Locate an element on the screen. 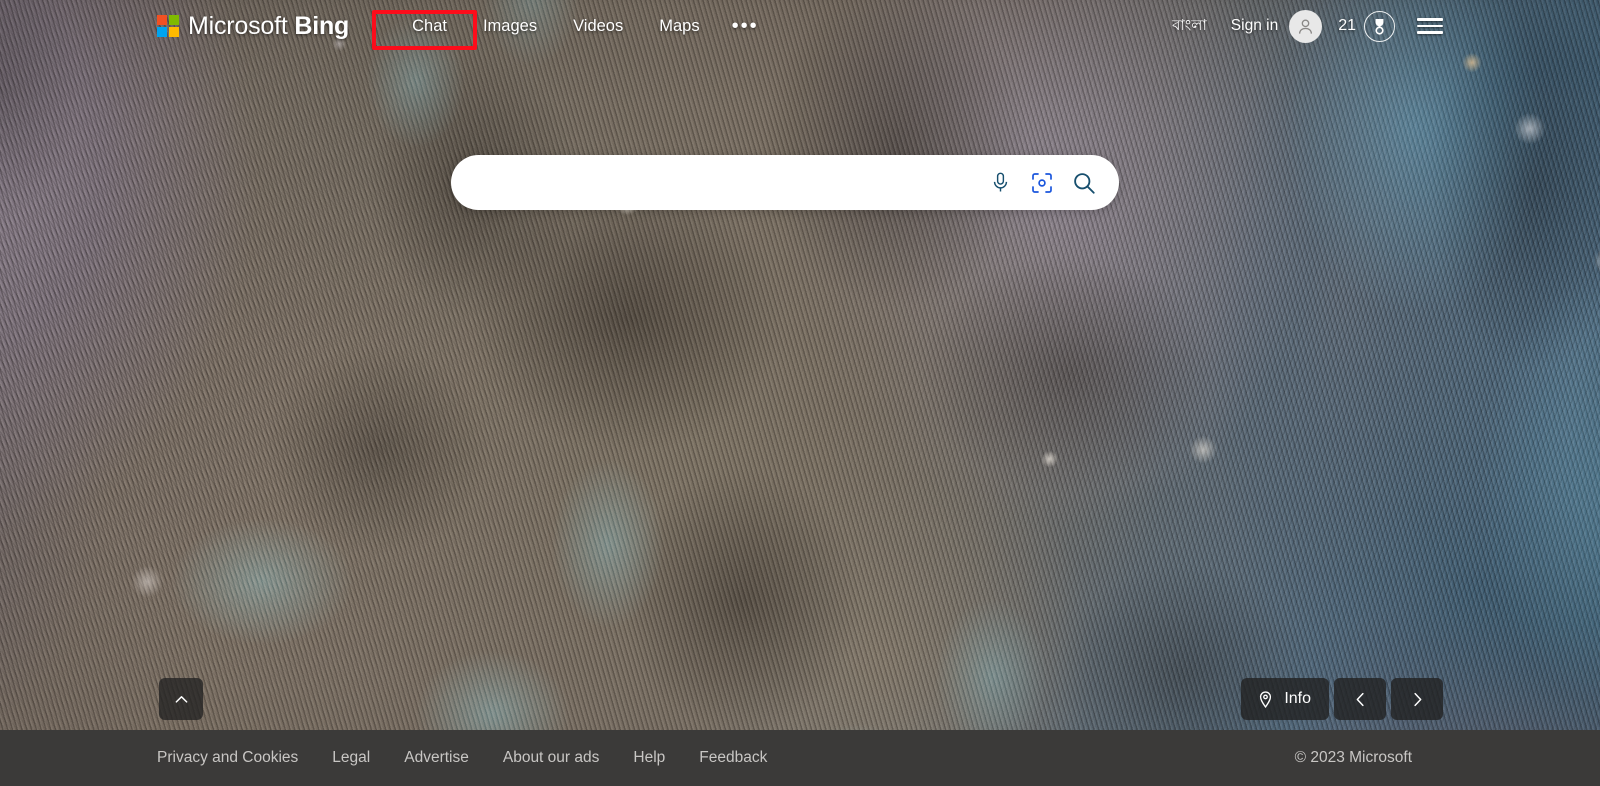 This screenshot has width=1600, height=786. image-controls: Info is located at coordinates (1342, 699).